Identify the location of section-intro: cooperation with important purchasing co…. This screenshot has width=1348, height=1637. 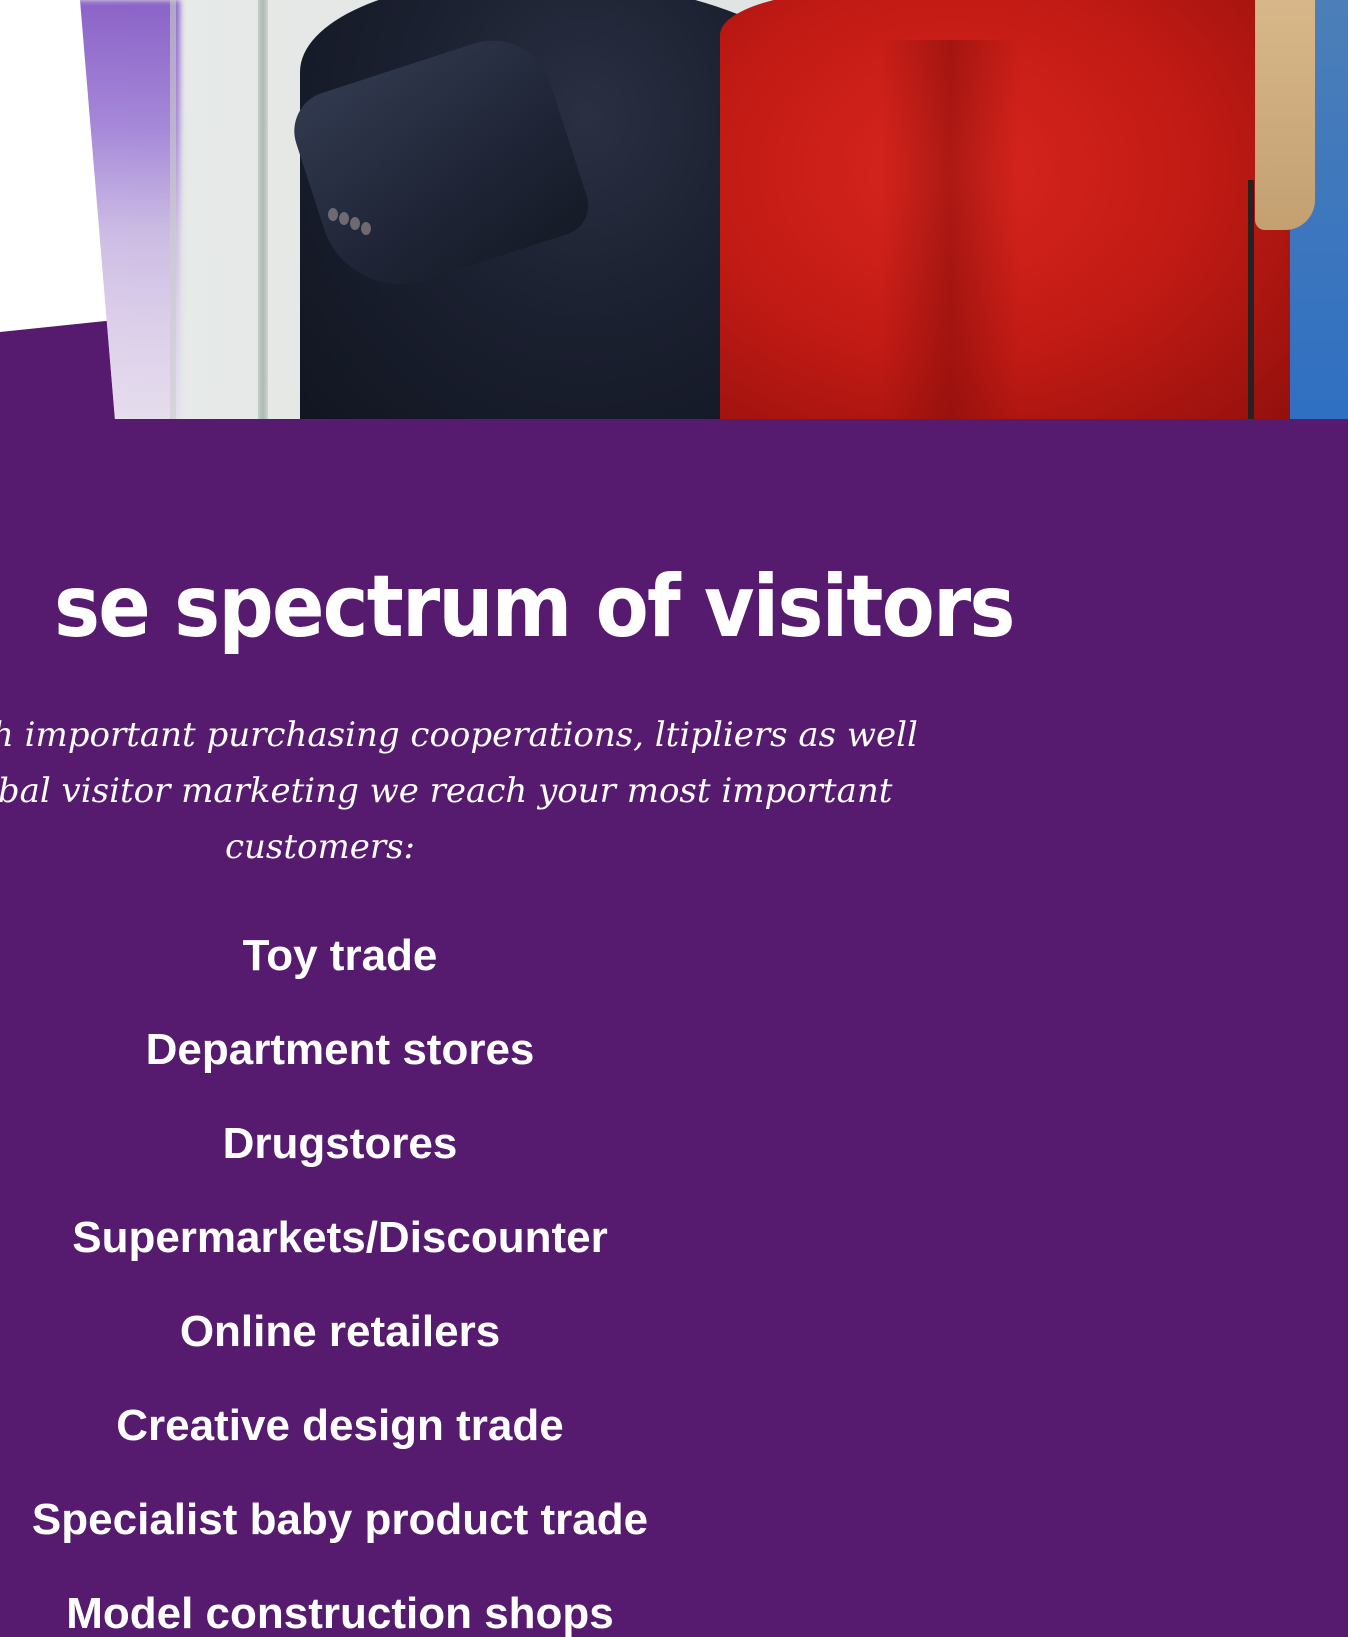
(459, 791).